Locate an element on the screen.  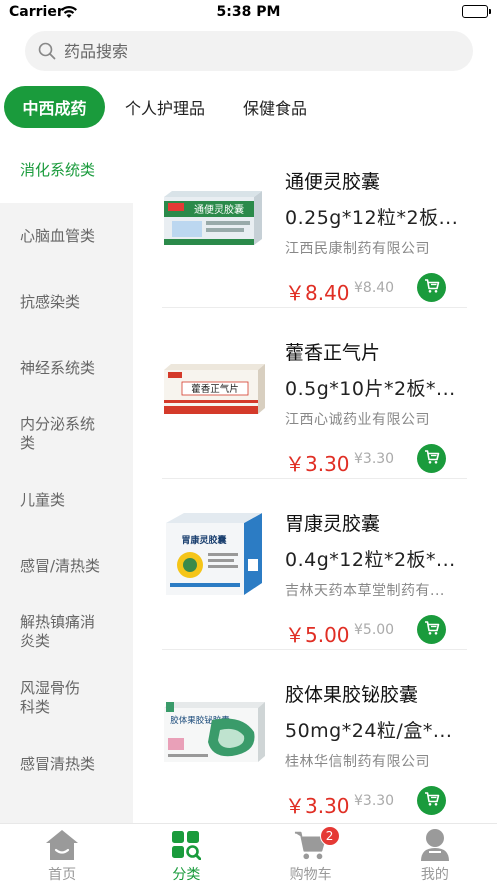
bottom-tab-bar: 首页 分类 2 购物车 我的 is located at coordinates (248, 853).